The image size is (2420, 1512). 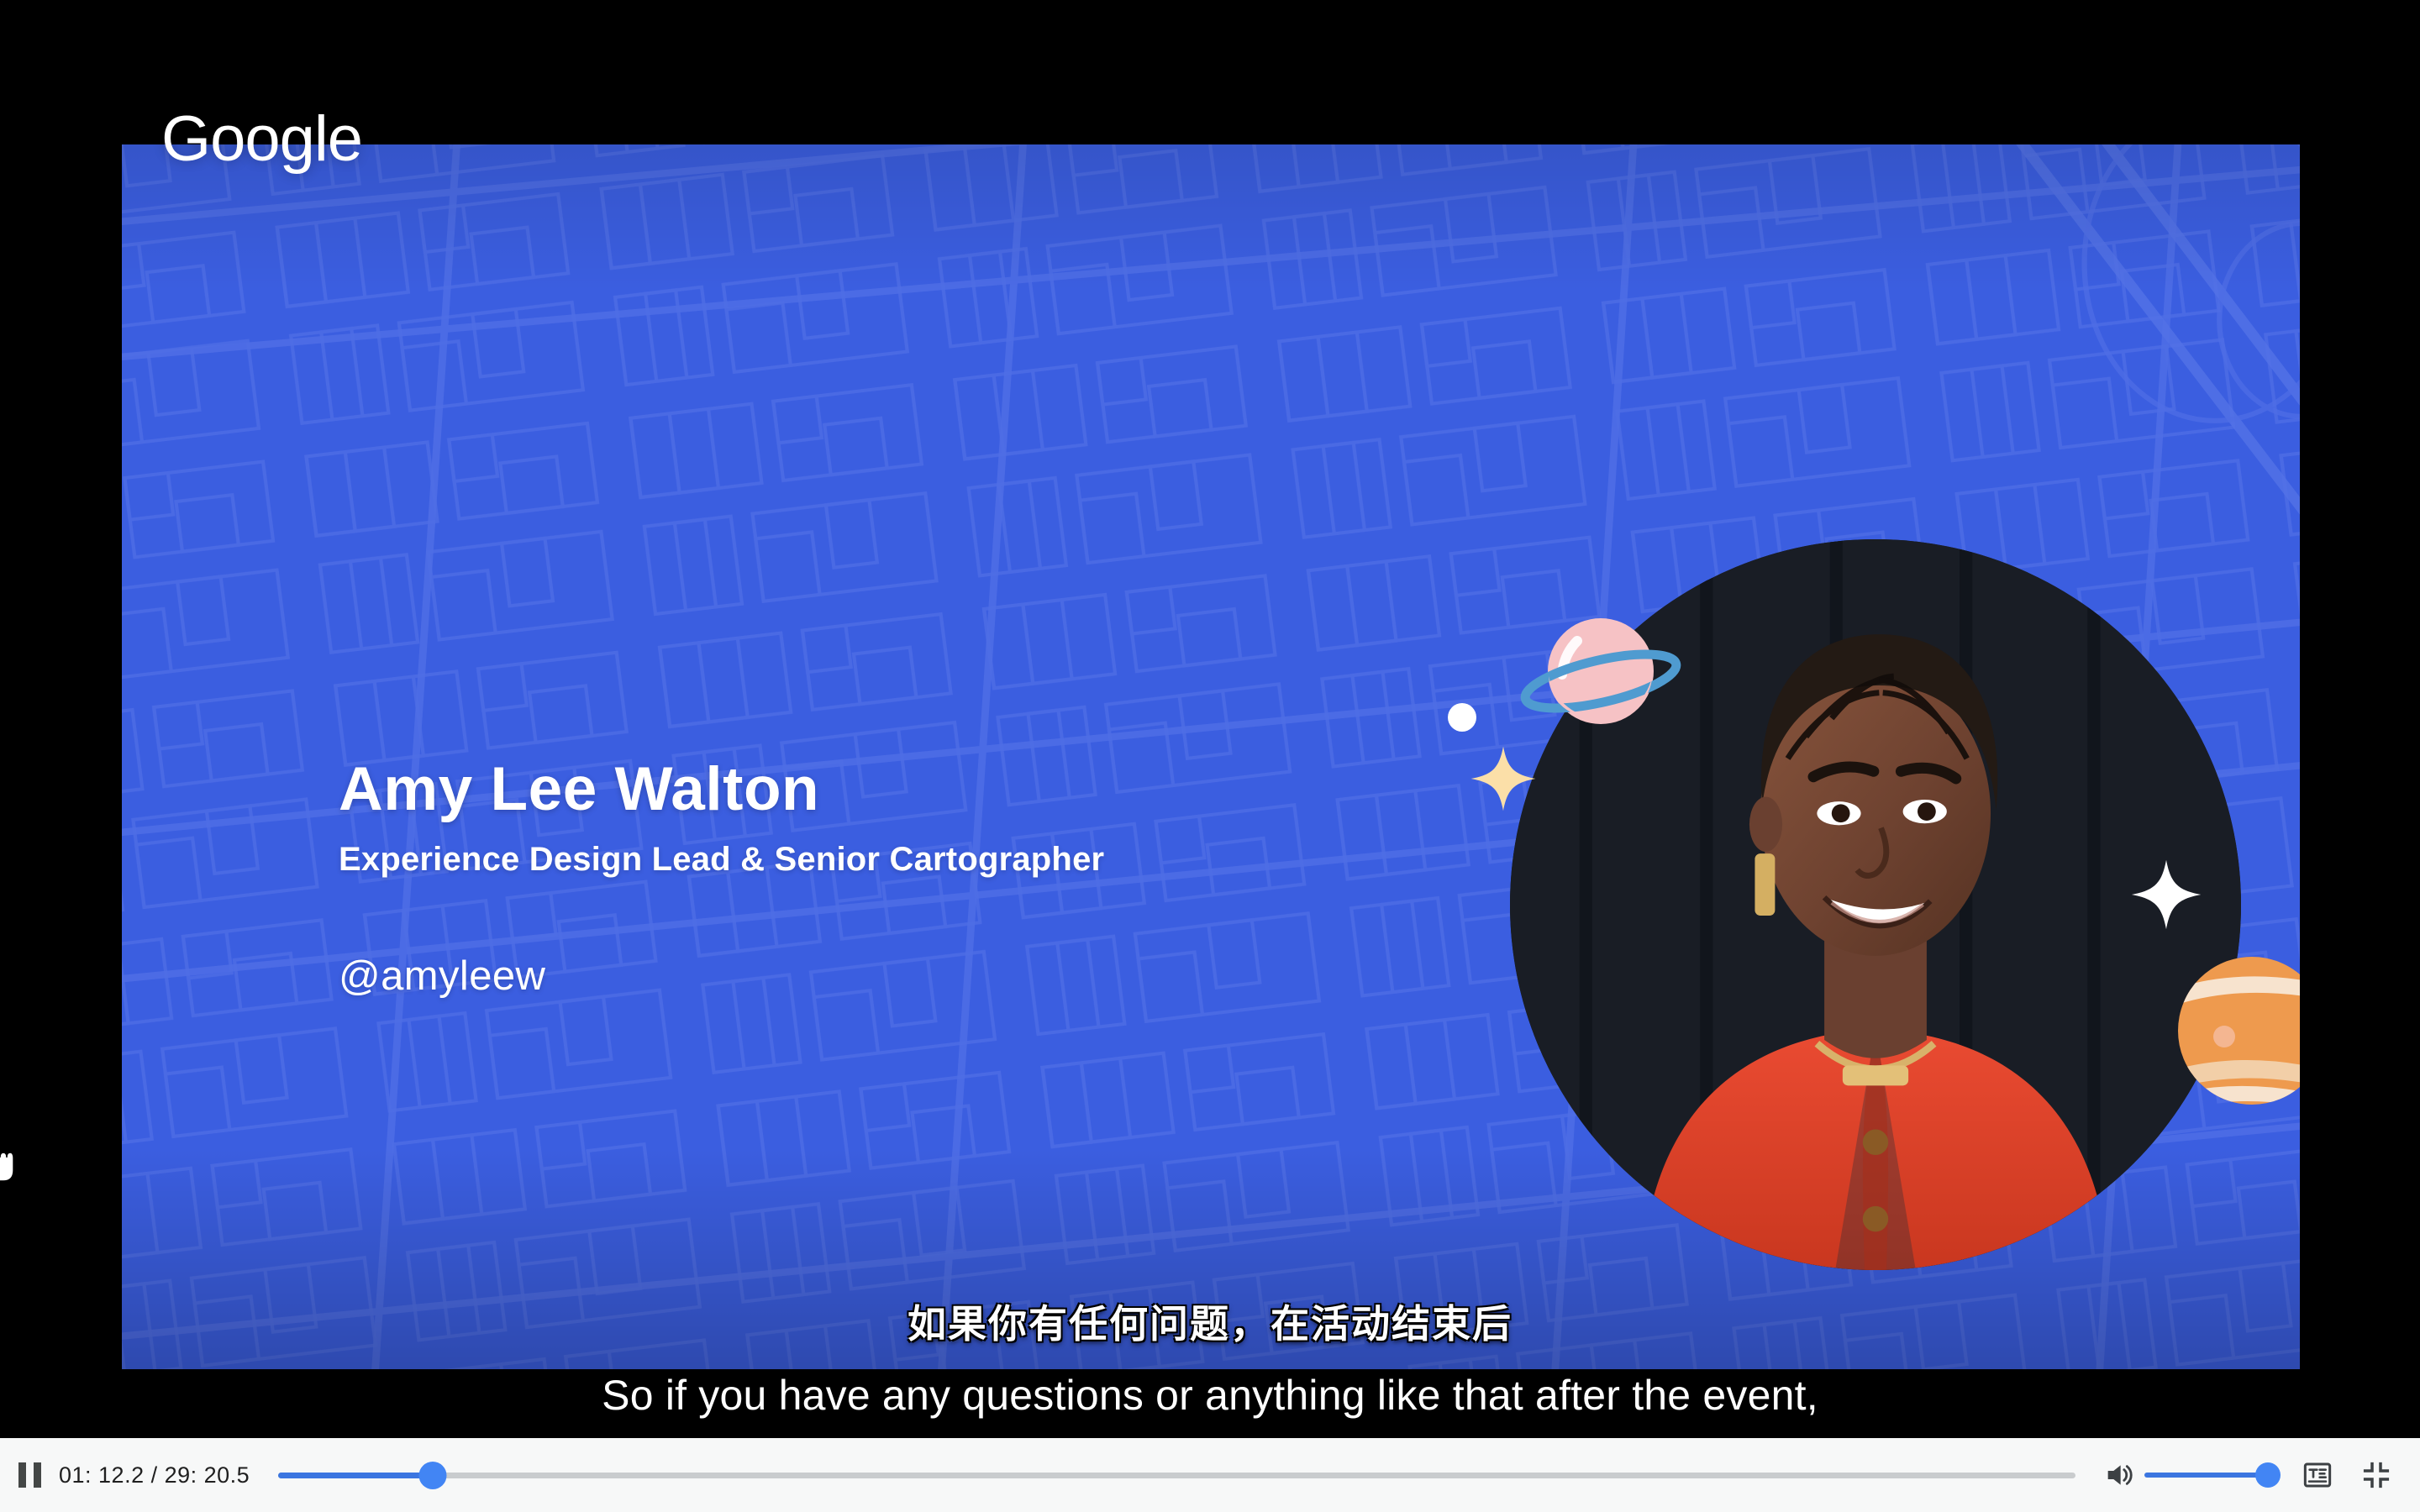 I want to click on hand-cursor-icon, so click(x=10, y=1160).